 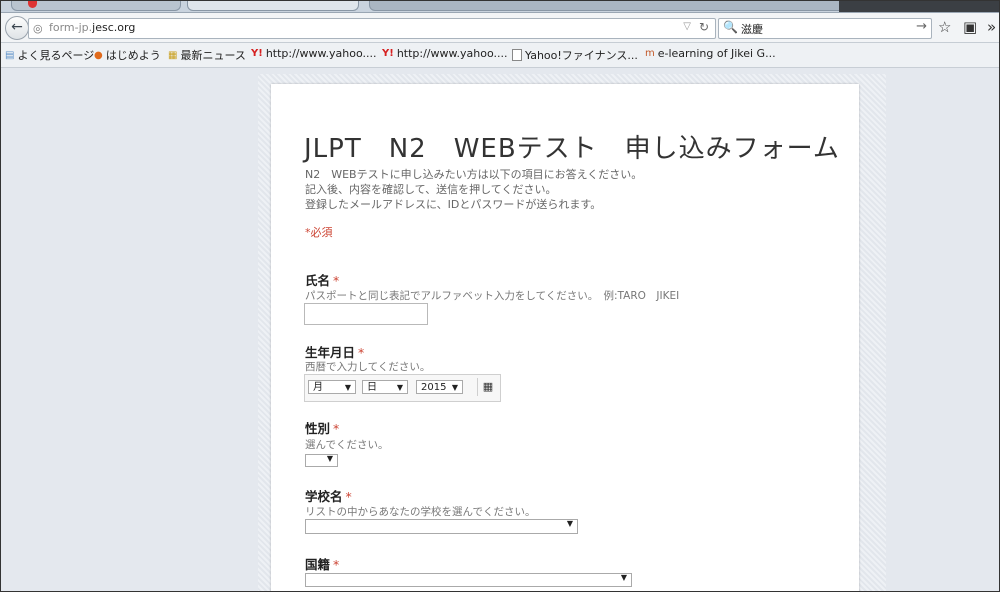 I want to click on bookmark-item: ▦ 最新ニュース, so click(x=207, y=55).